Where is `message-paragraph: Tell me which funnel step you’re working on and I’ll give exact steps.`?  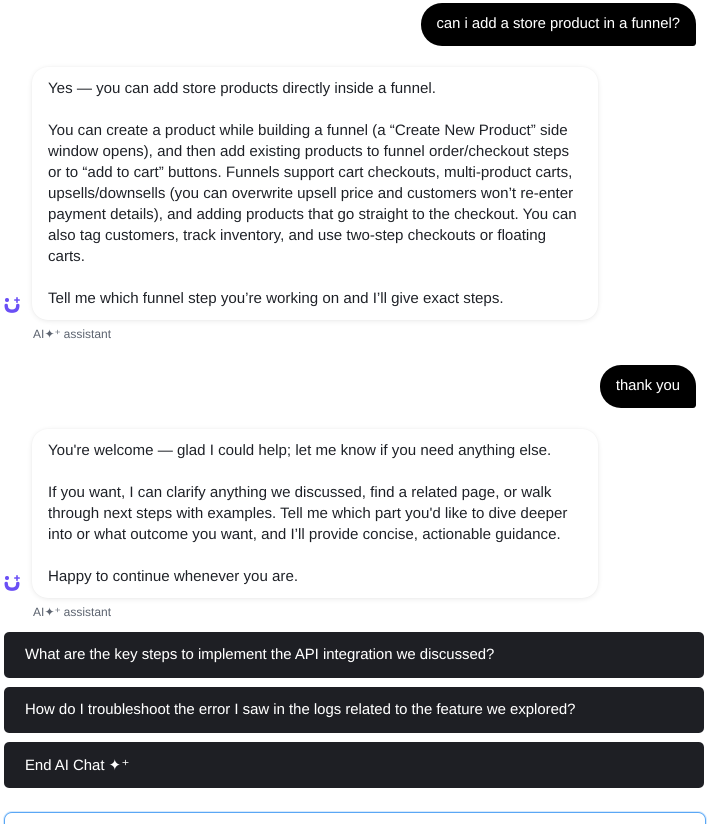 message-paragraph: Tell me which funnel step you’re working on and I’ll give exact steps. is located at coordinates (276, 299).